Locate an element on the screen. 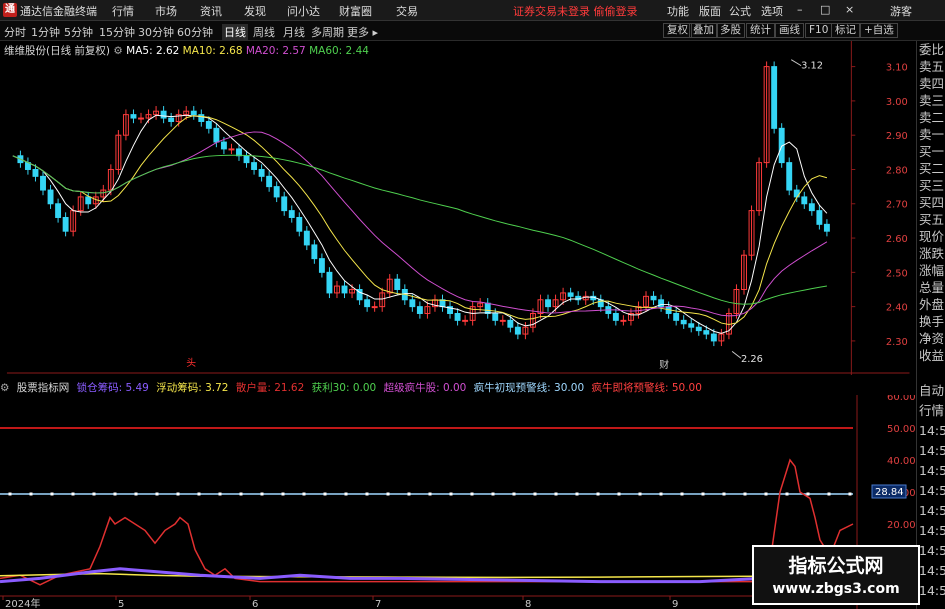  mark-button: 标记 is located at coordinates (845, 30).